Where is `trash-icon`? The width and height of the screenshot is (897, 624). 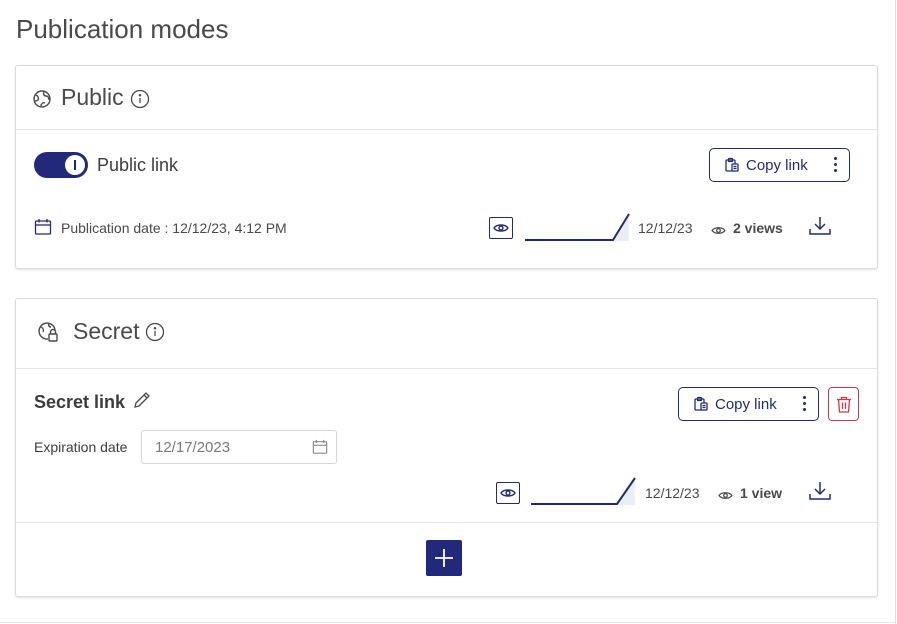
trash-icon is located at coordinates (844, 404).